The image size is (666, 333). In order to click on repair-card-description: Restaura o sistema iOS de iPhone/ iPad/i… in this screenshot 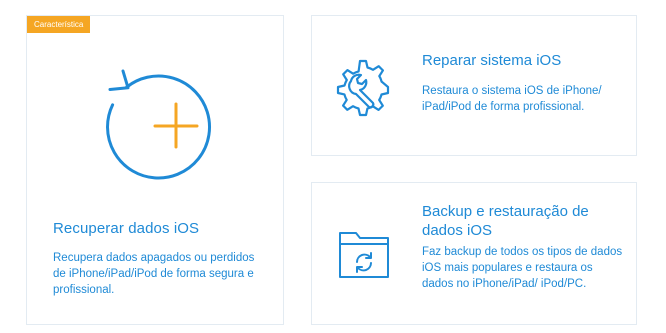, I will do `click(512, 99)`.